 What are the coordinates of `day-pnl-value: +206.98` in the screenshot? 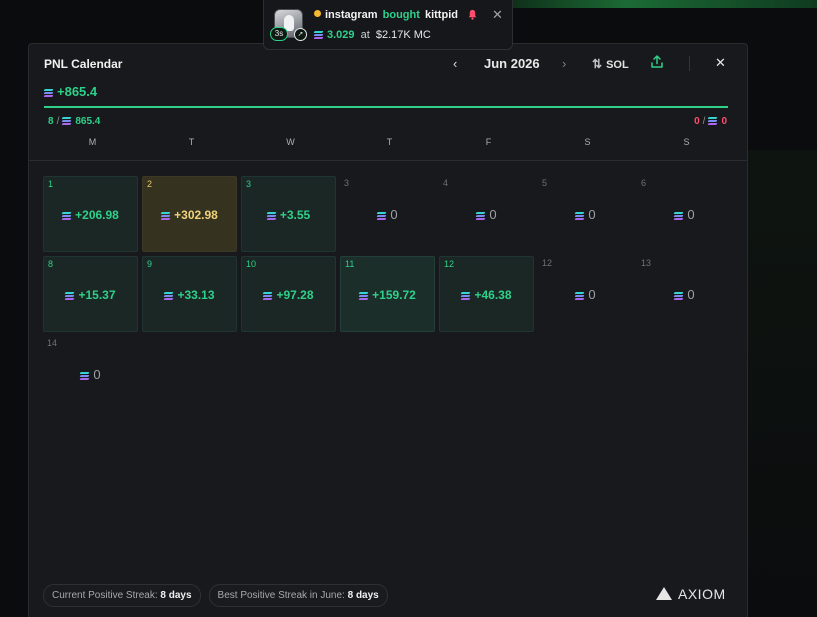 It's located at (97, 215).